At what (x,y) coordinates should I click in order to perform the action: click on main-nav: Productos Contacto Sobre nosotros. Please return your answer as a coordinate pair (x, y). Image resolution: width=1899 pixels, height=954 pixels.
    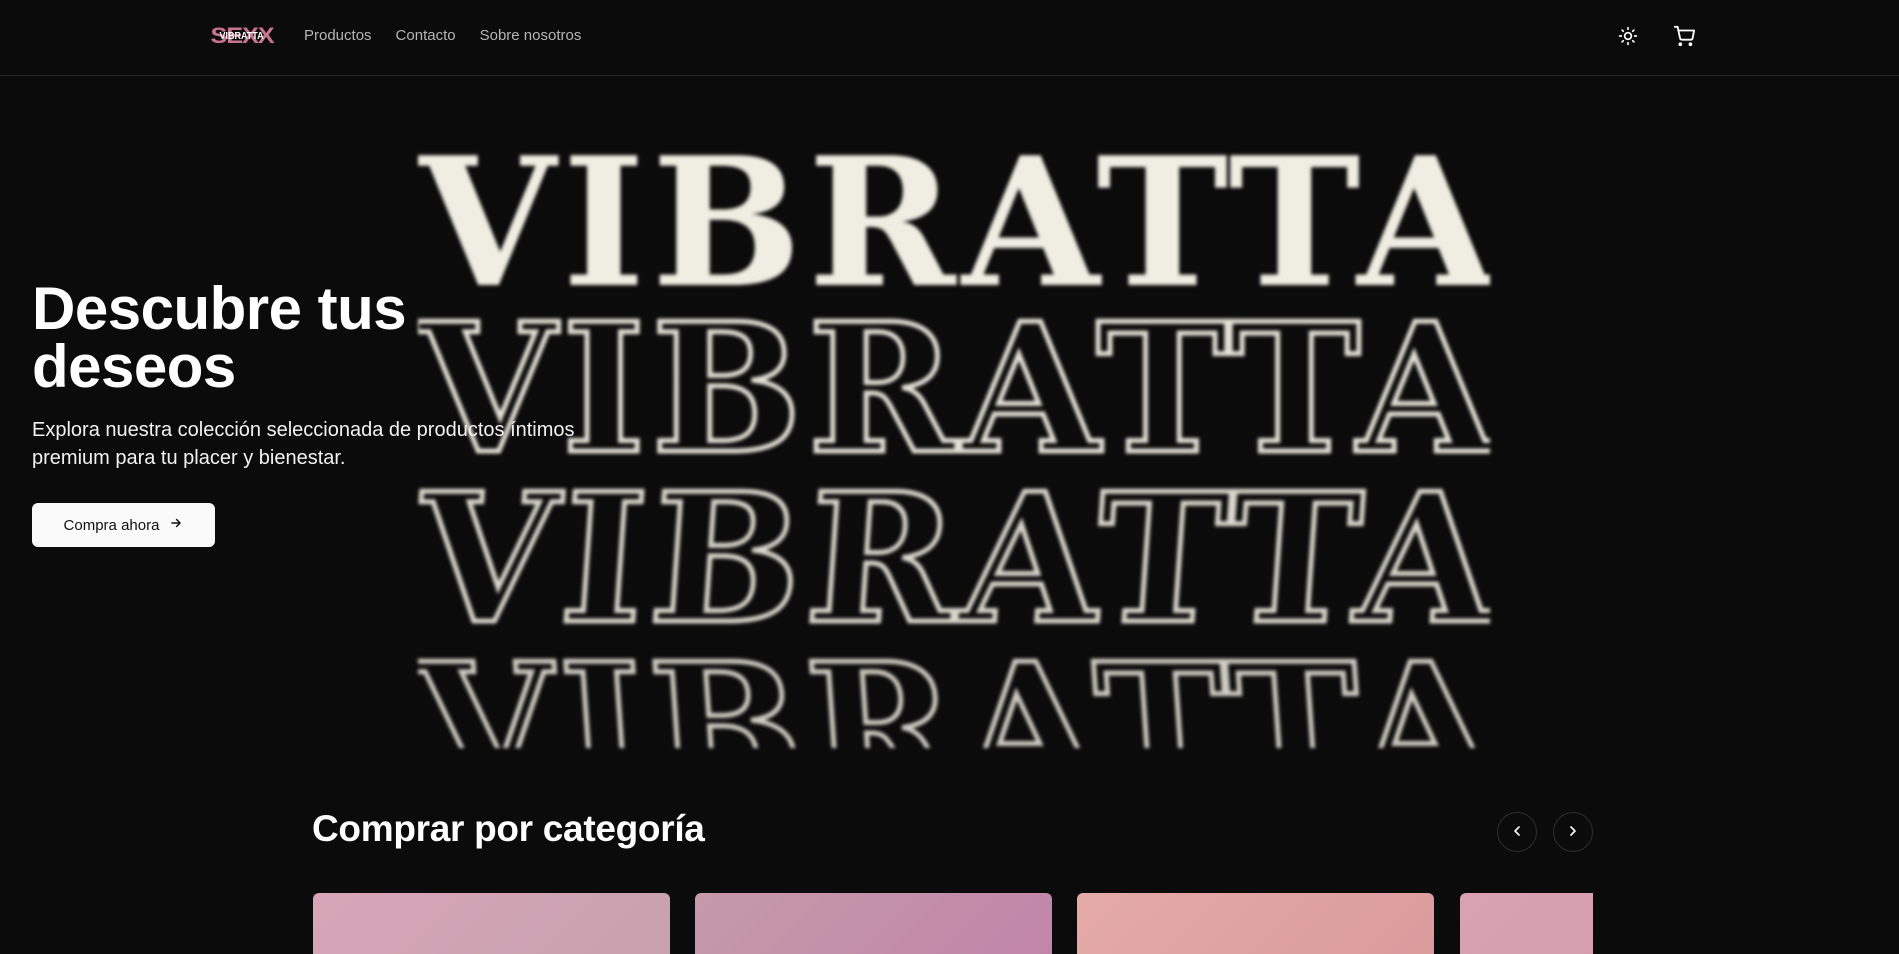
    Looking at the image, I should click on (442, 36).